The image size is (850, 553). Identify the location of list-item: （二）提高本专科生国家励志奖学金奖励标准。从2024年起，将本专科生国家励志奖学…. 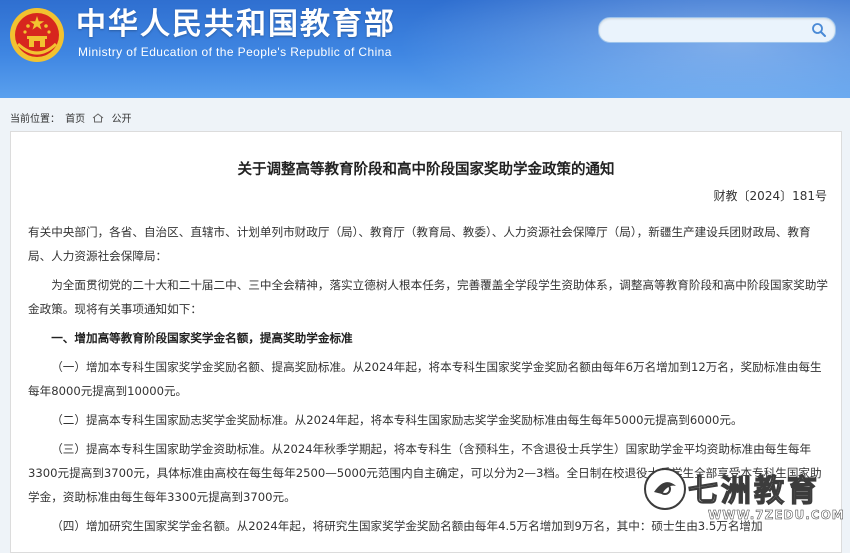
(397, 420).